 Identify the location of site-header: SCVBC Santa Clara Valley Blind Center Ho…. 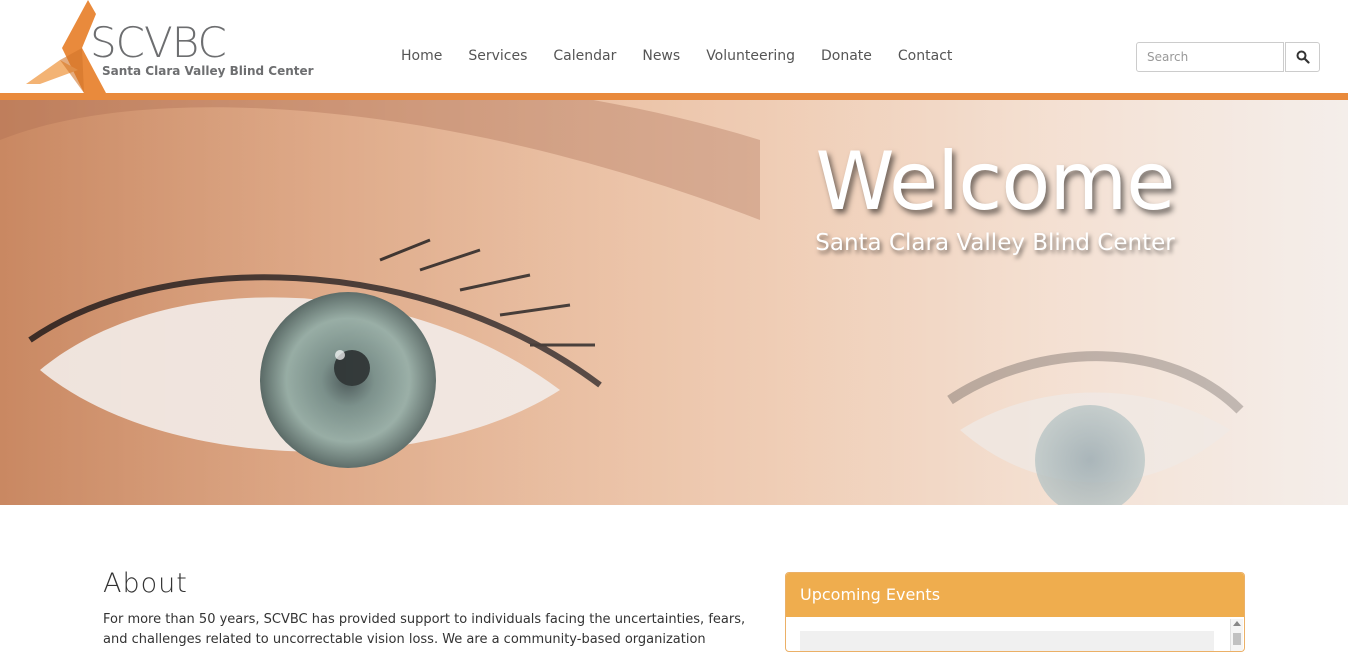
(674, 46).